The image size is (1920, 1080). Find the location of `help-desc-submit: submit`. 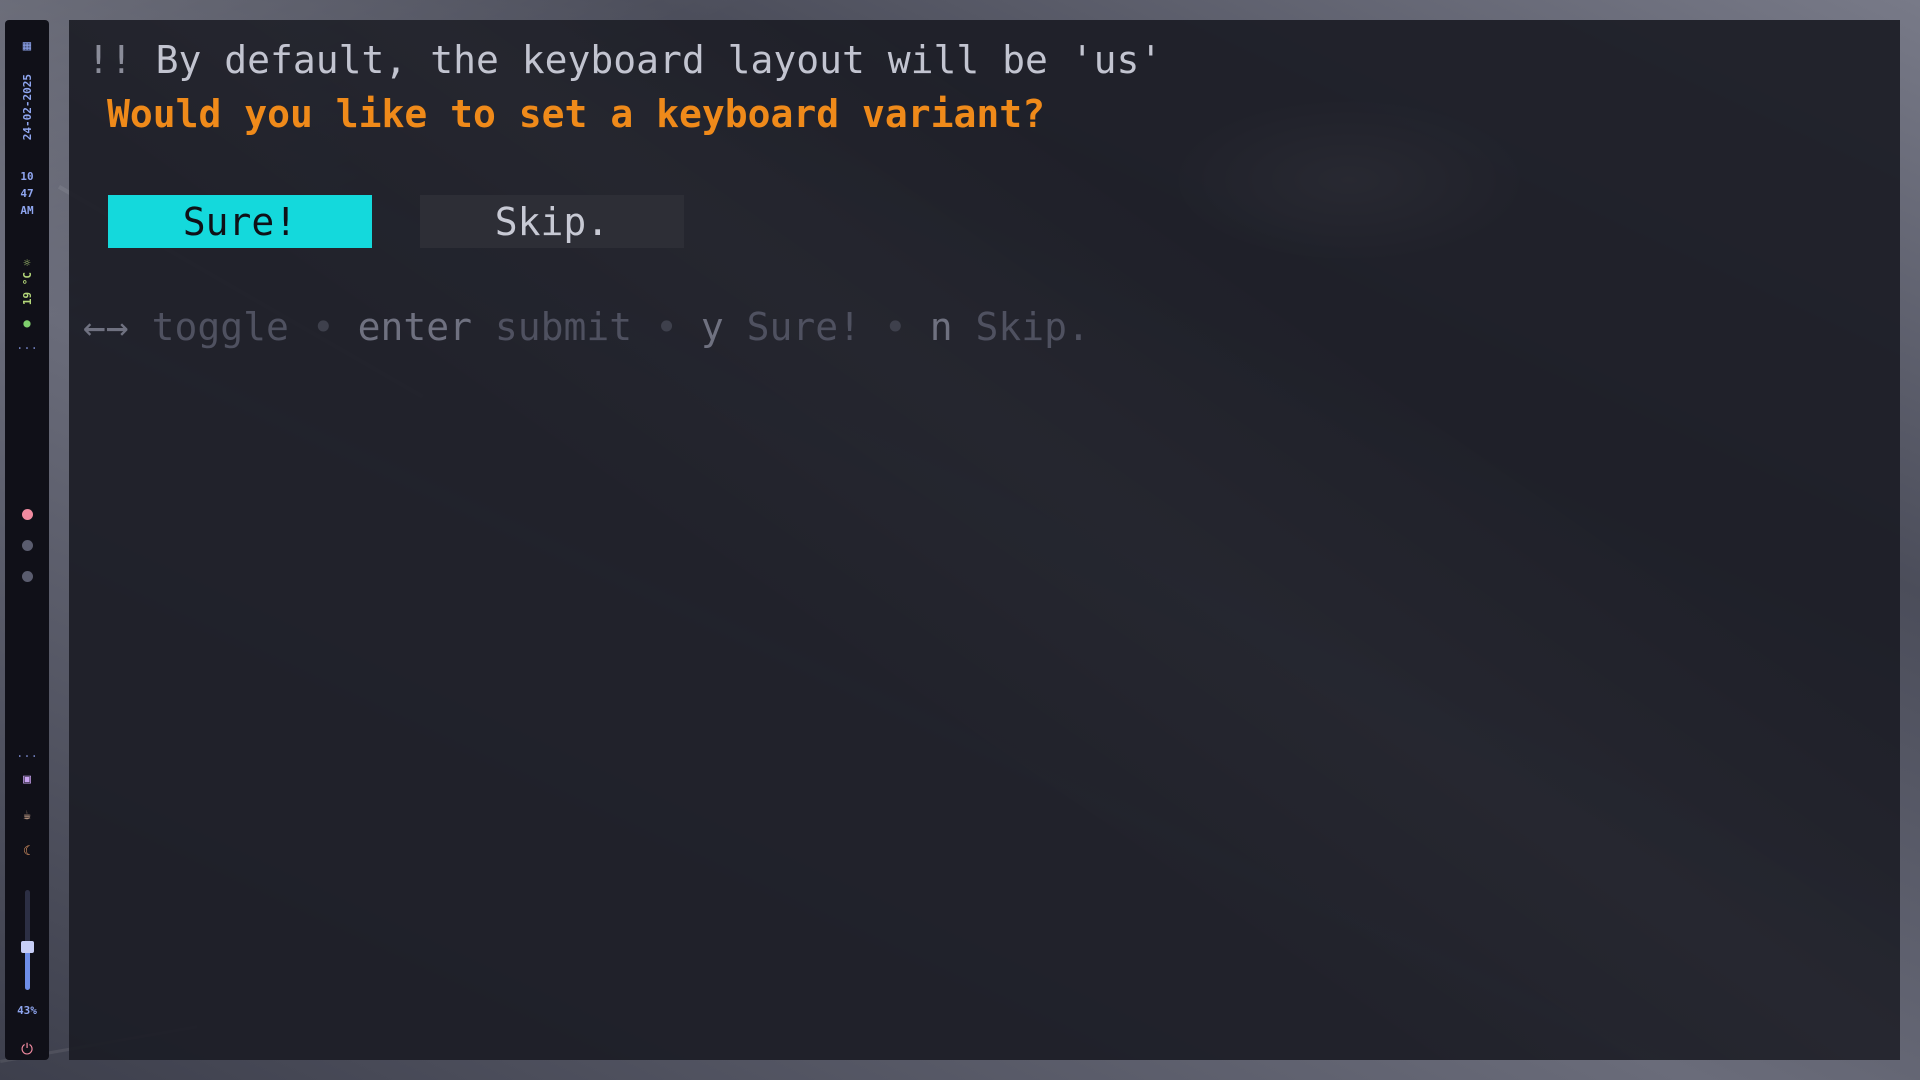

help-desc-submit: submit is located at coordinates (563, 327).